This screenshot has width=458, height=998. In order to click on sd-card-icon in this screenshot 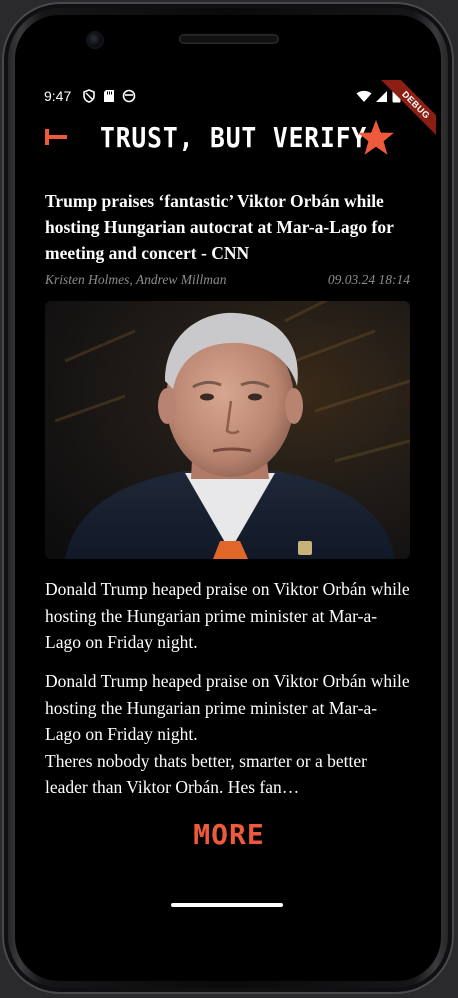, I will do `click(109, 97)`.